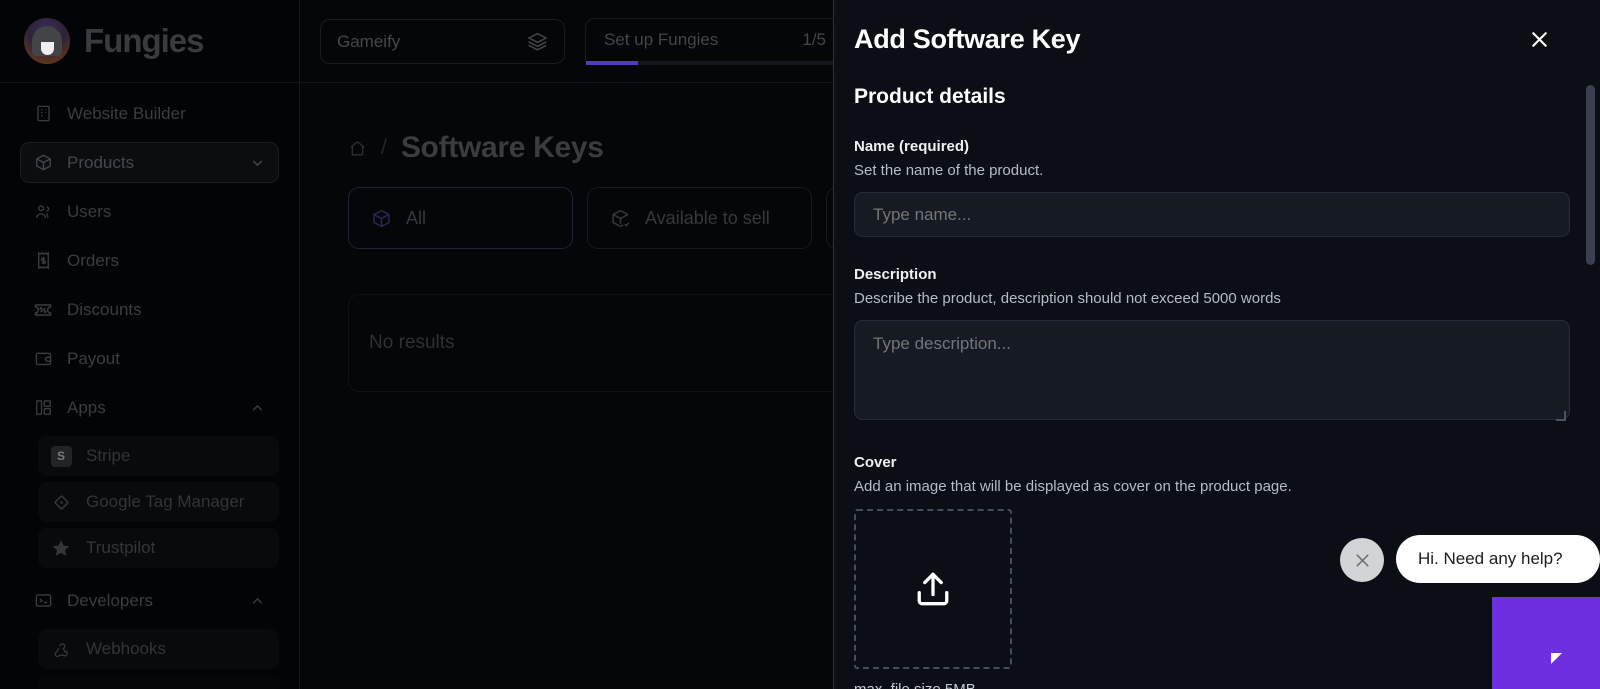 The width and height of the screenshot is (1600, 689). Describe the element at coordinates (1539, 40) in the screenshot. I see `close-icon` at that location.